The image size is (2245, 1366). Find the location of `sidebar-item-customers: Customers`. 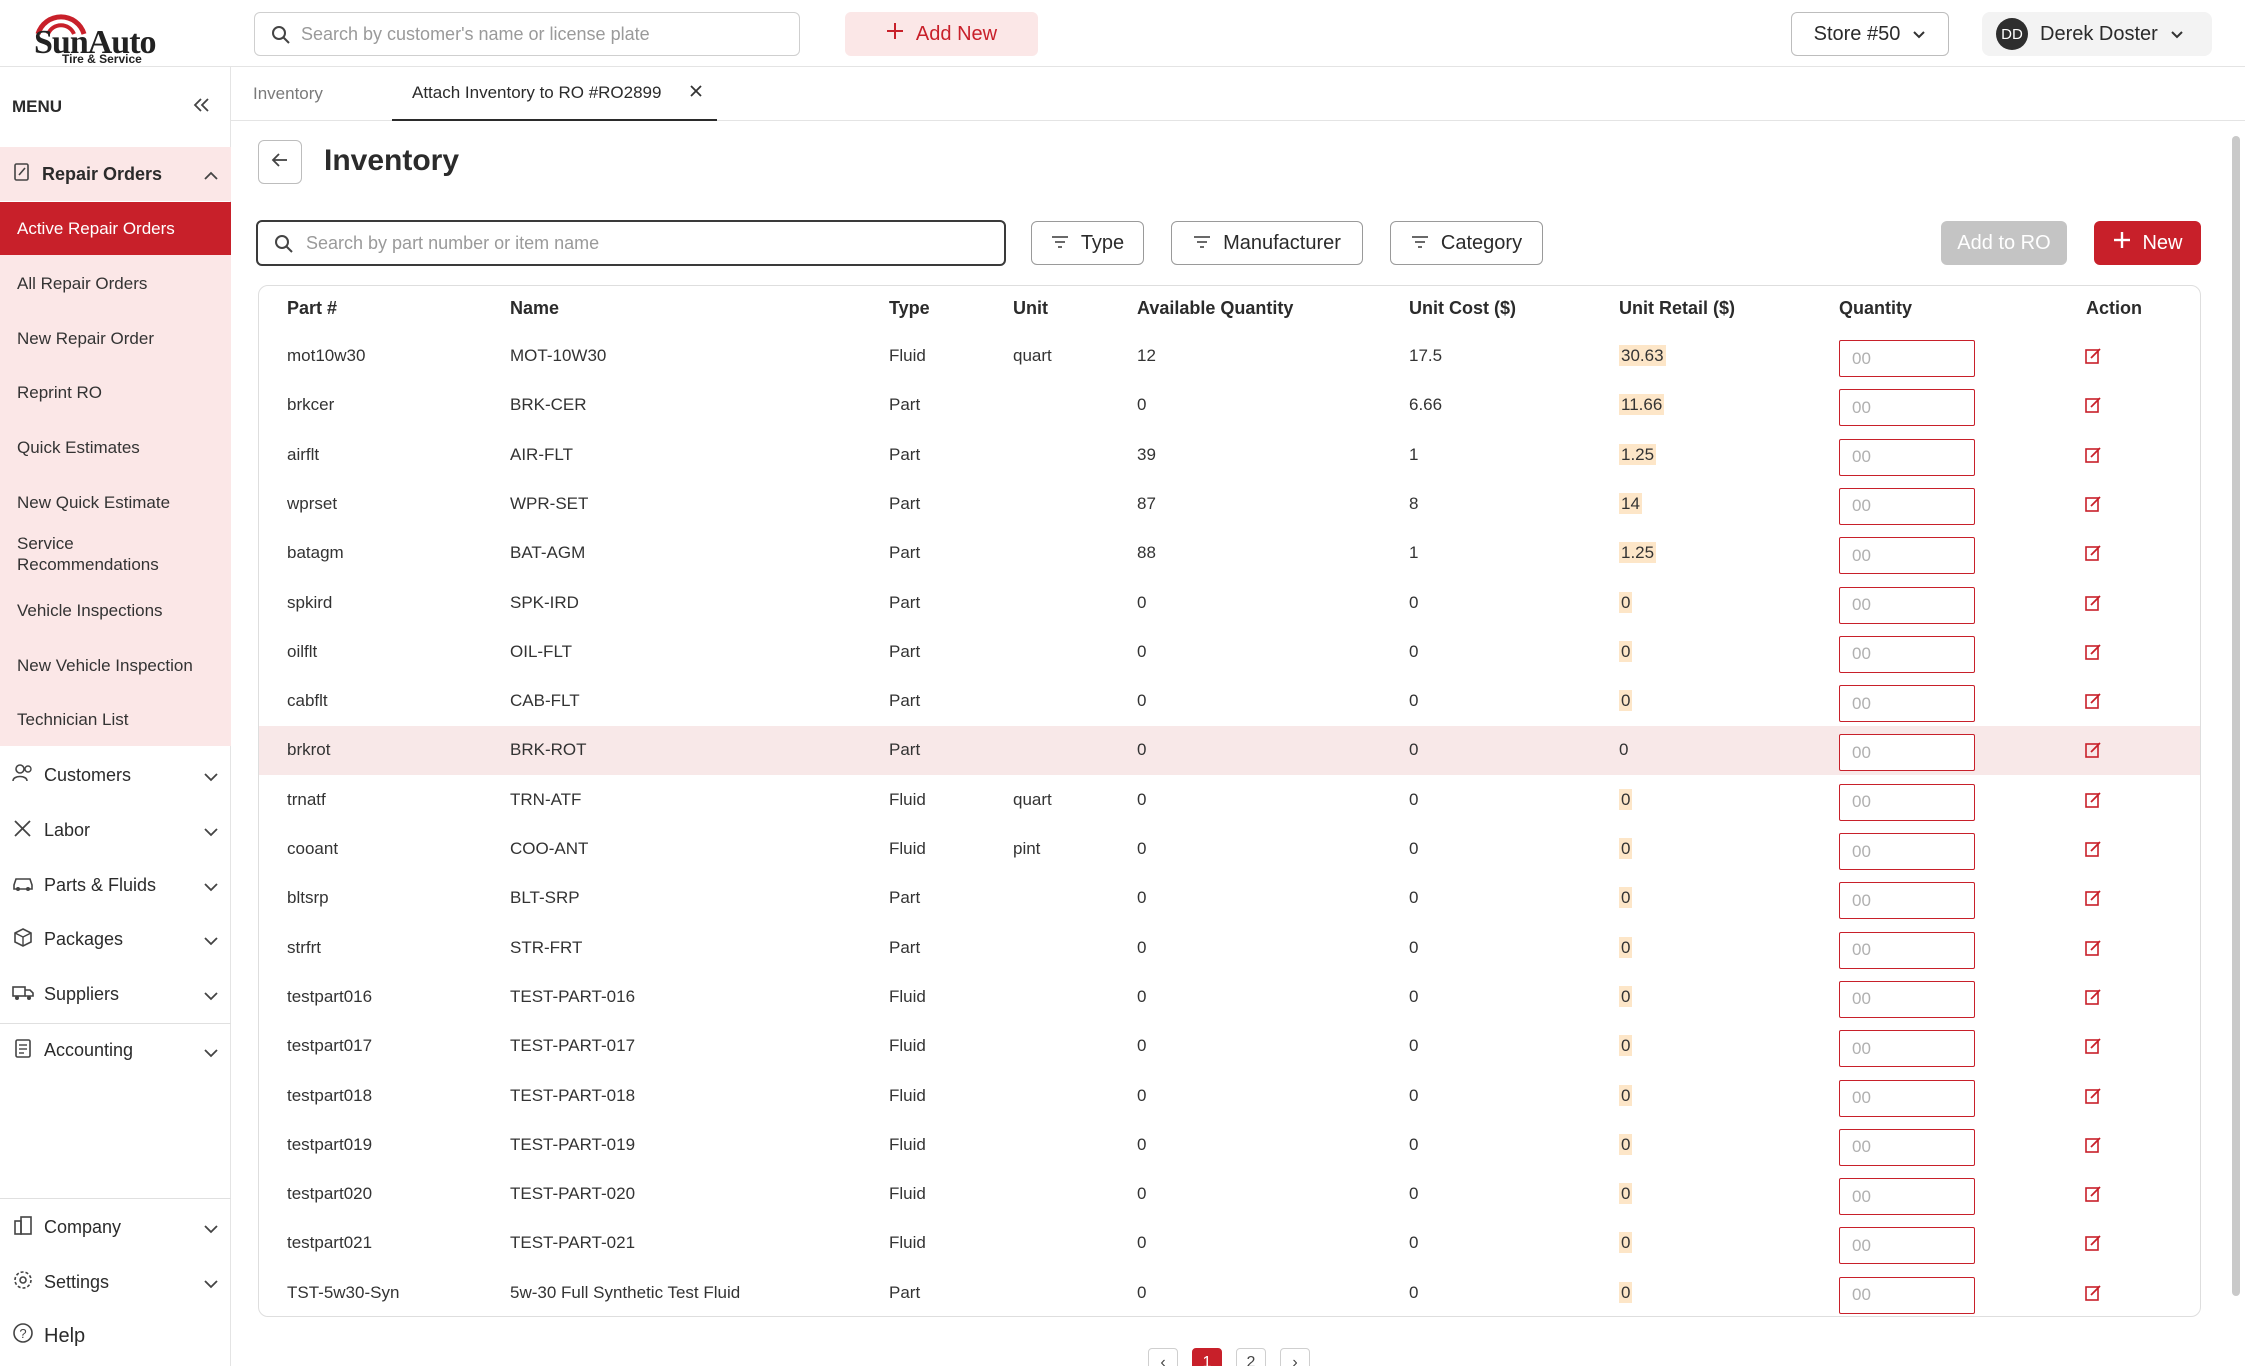

sidebar-item-customers: Customers is located at coordinates (115, 775).